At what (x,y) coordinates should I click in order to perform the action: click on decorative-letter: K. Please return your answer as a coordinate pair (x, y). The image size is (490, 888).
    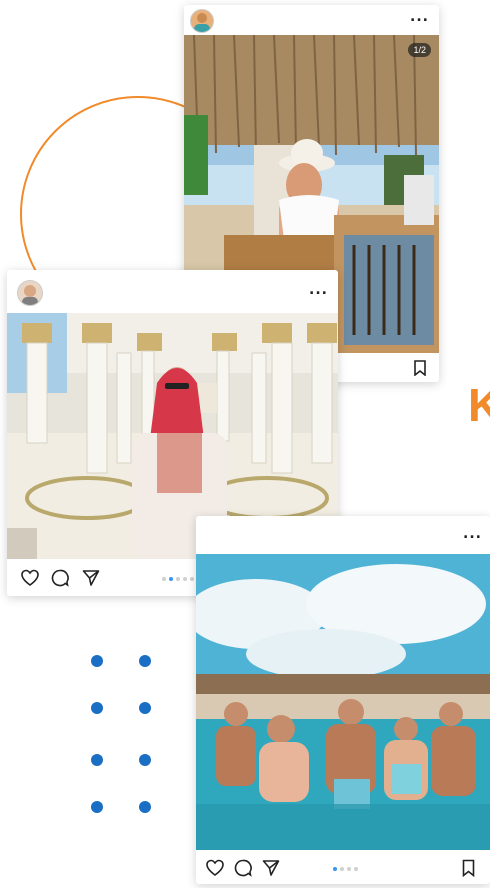
    Looking at the image, I should click on (479, 405).